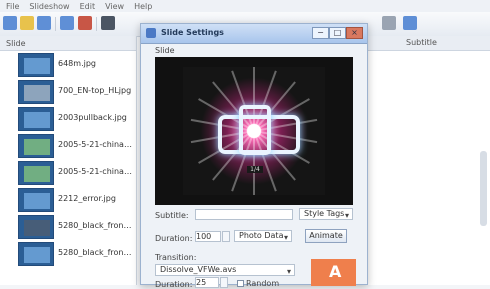  Describe the element at coordinates (172, 215) in the screenshot. I see `subtitle-label: Subtitle:` at that location.